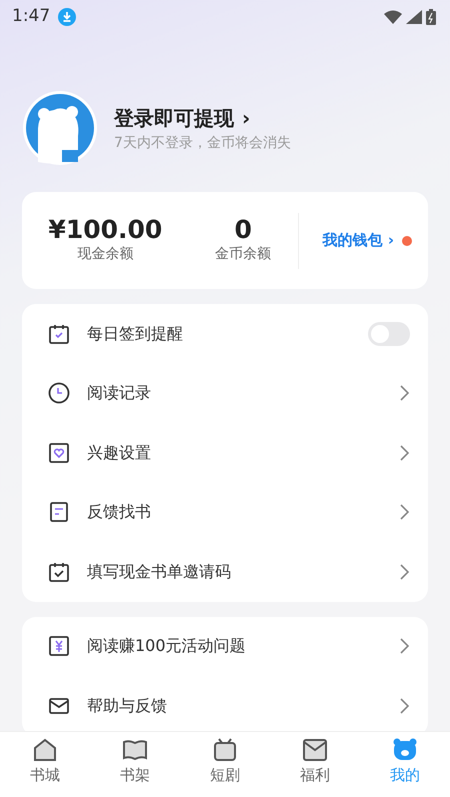 The image size is (450, 797). I want to click on balance-label: 现金余额, so click(105, 254).